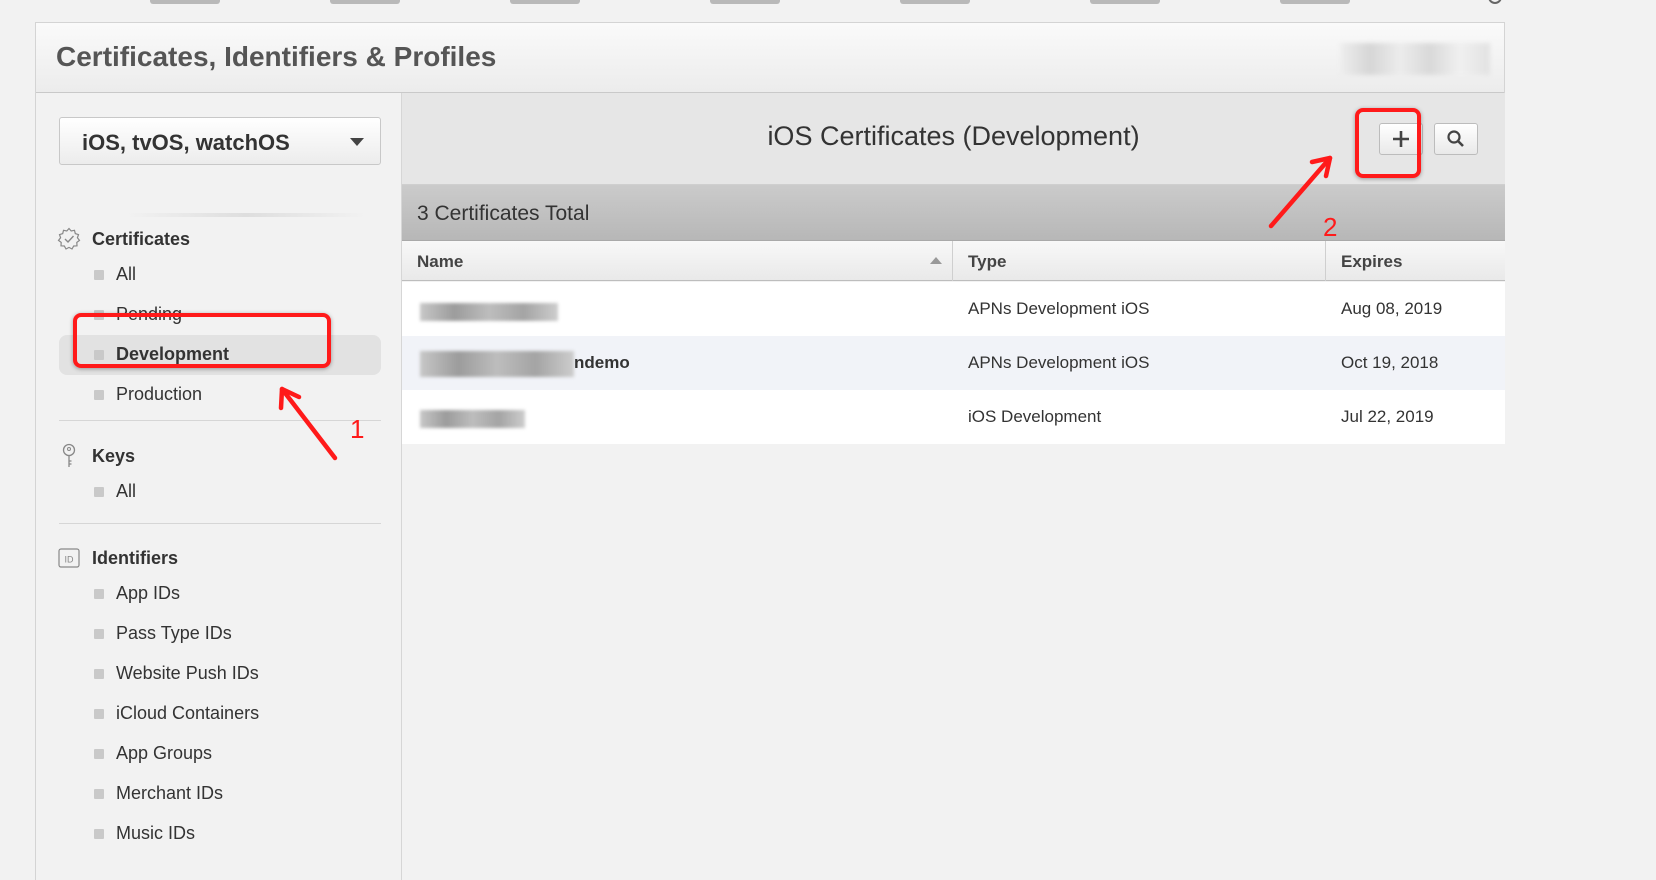 This screenshot has width=1656, height=880. I want to click on page-title: Certificates, Identifiers & Profiles, so click(276, 56).